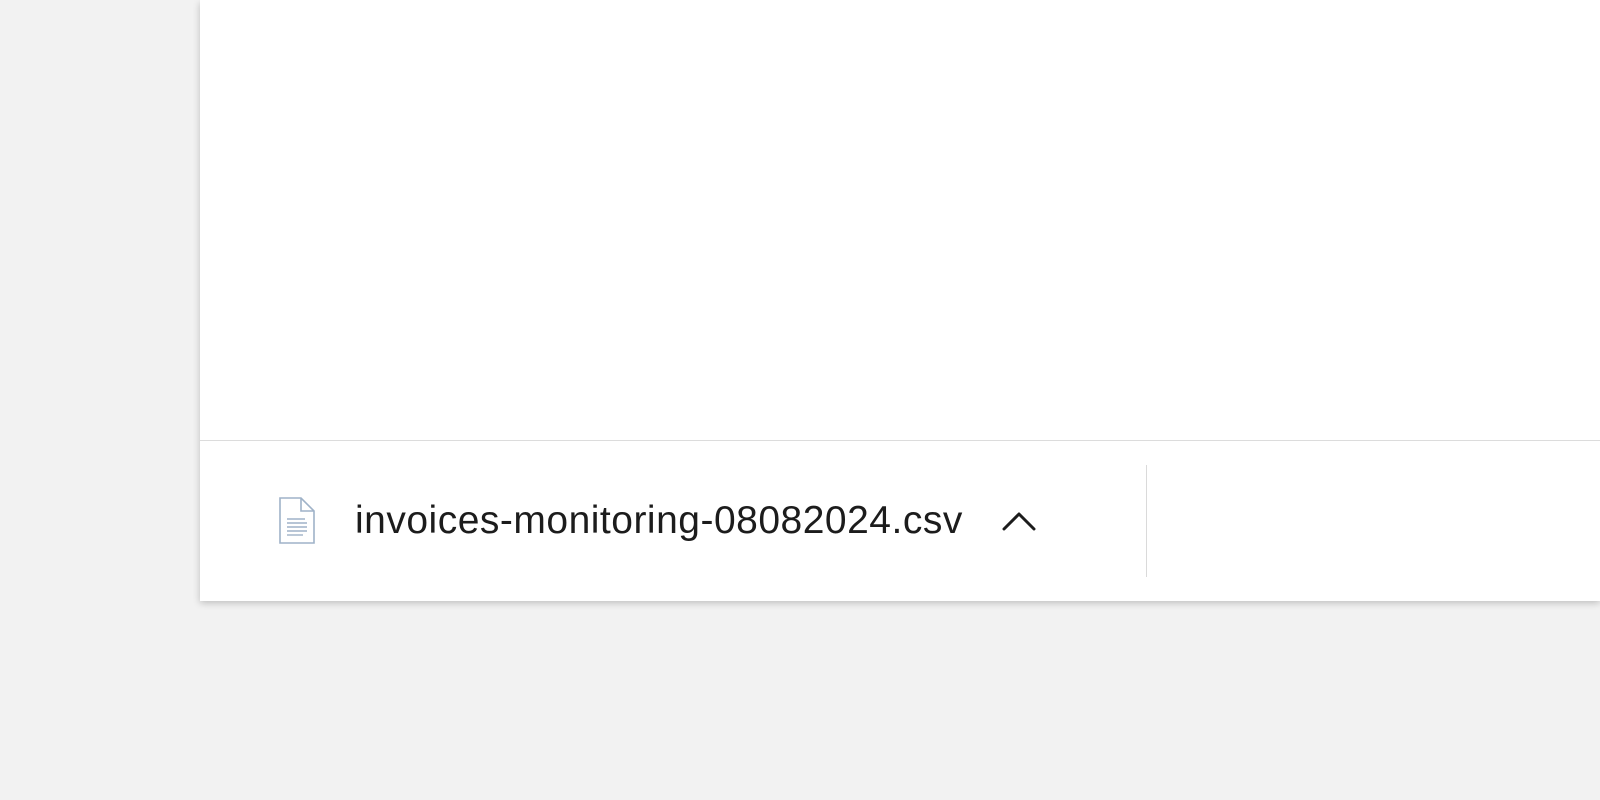  I want to click on download-item: invoices-monitoring-08082024.csv, so click(652, 521).